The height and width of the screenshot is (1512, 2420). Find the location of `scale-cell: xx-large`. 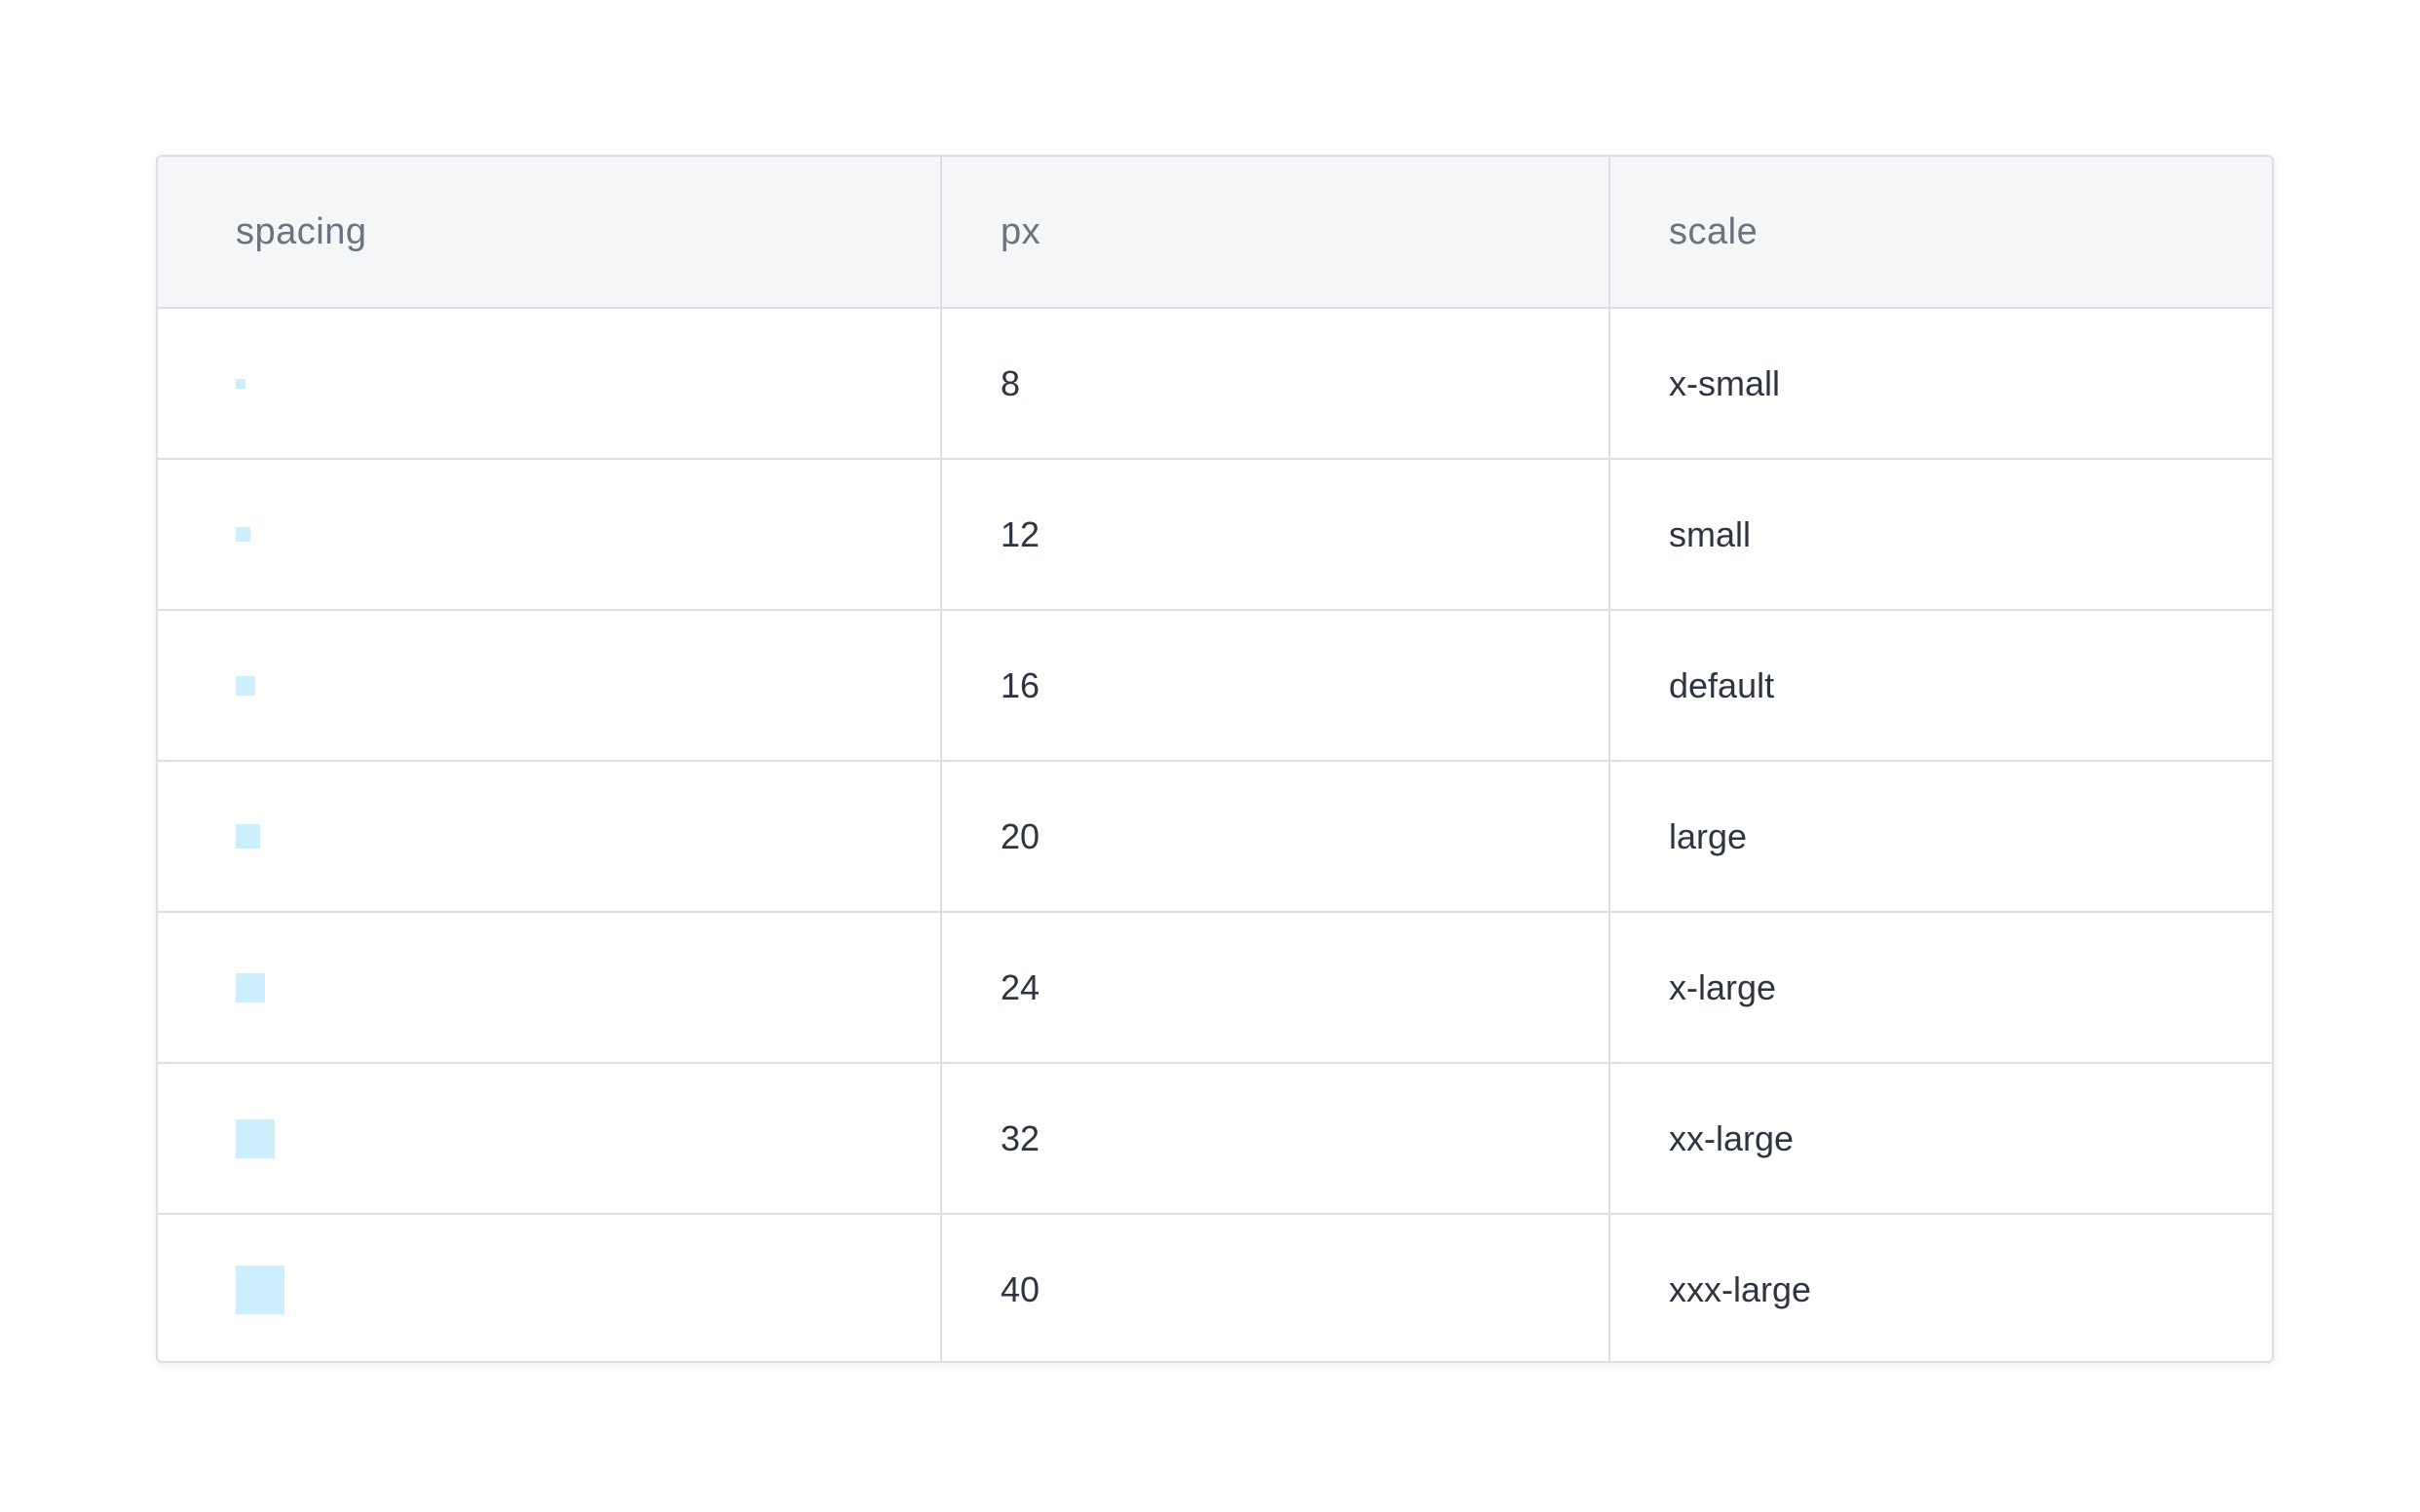

scale-cell: xx-large is located at coordinates (1941, 1139).